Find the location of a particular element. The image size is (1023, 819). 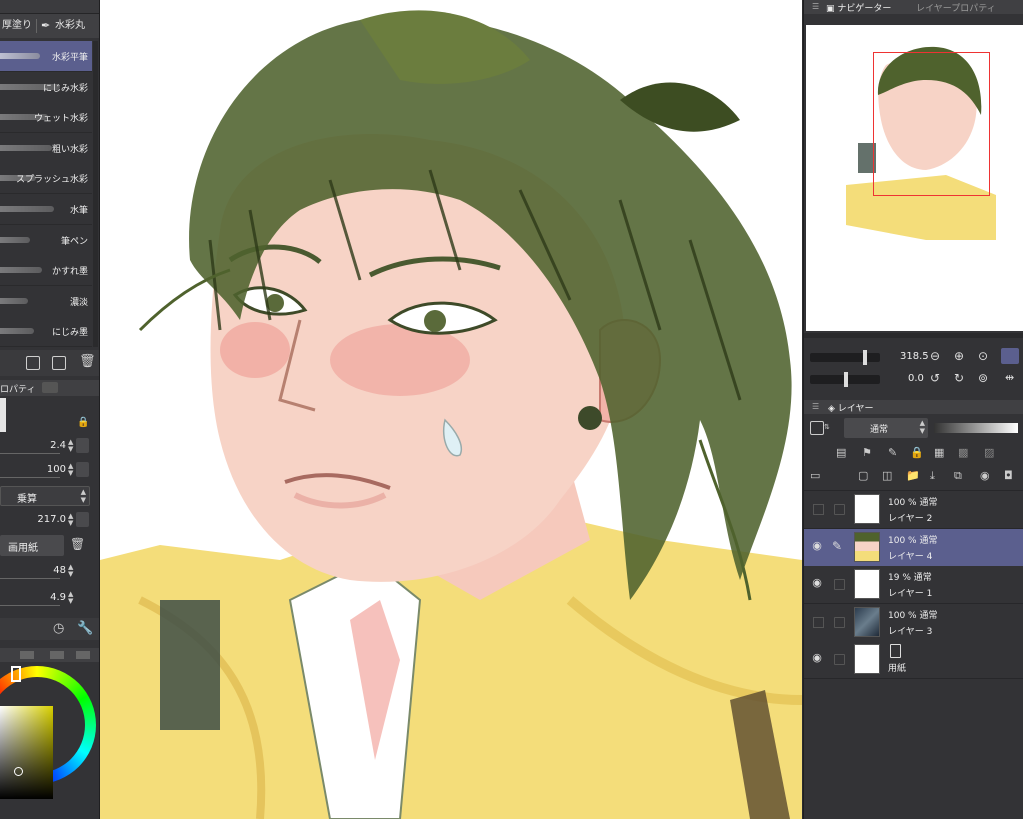

brush-size-row: 2.4 ▲ ▼ is located at coordinates (46, 447).